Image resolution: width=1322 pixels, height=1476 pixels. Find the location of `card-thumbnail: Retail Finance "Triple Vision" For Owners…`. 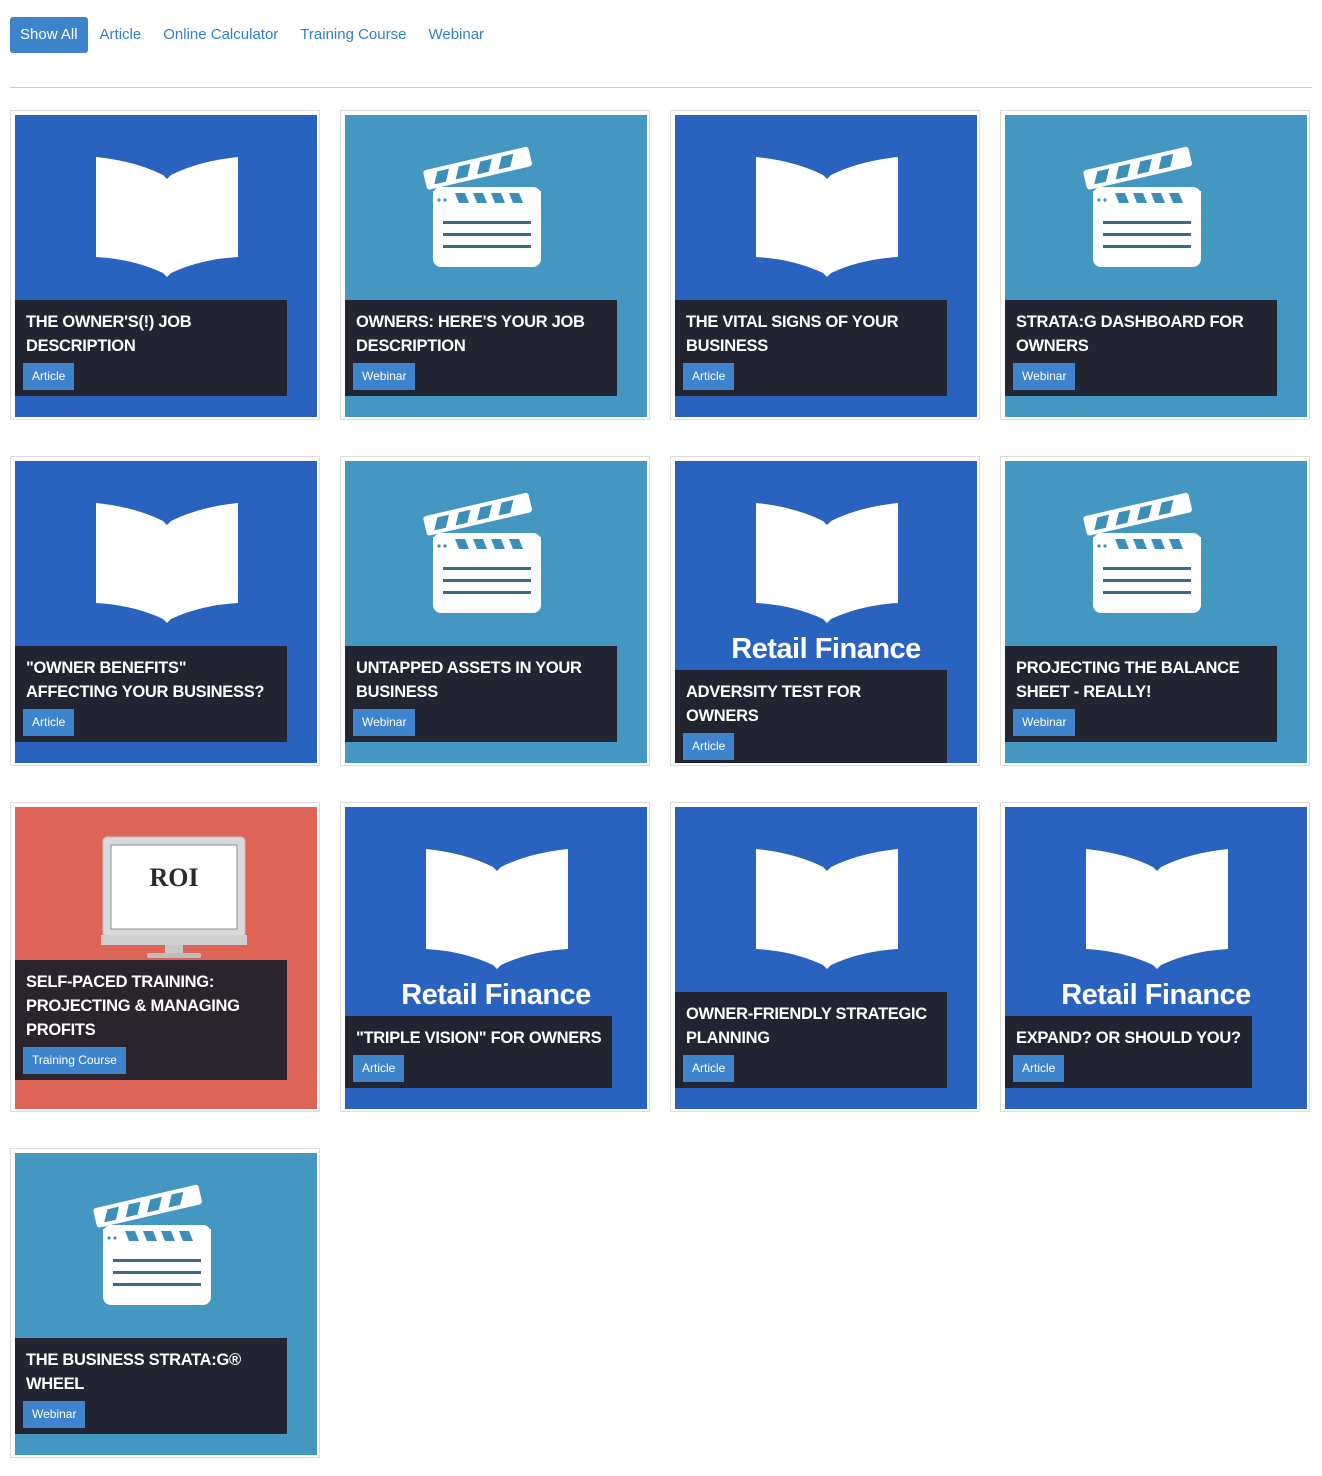

card-thumbnail: Retail Finance "Triple Vision" For Owners… is located at coordinates (496, 958).